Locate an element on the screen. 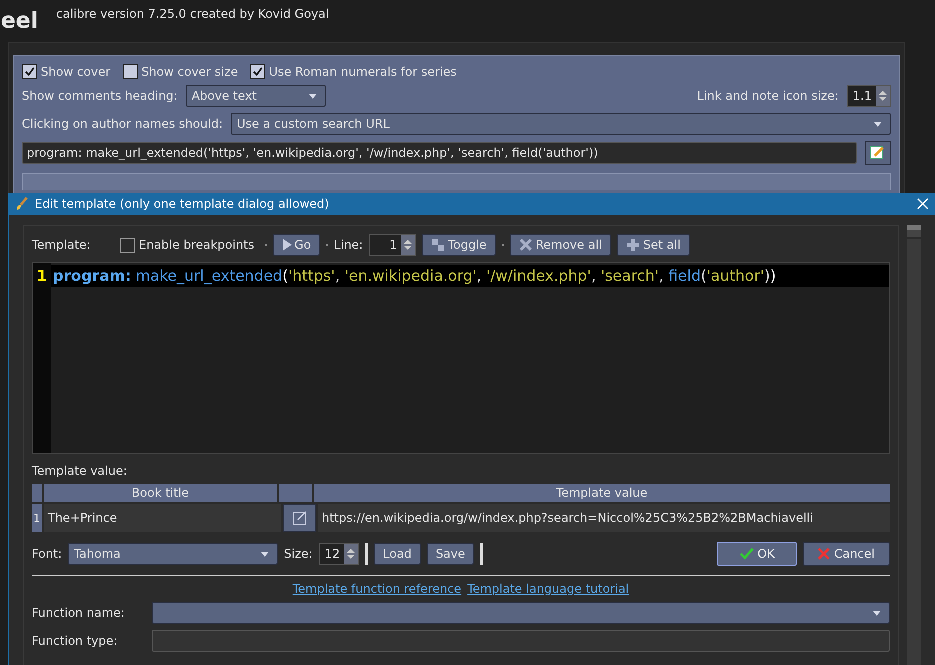  line-spinbox: 1 is located at coordinates (392, 245).